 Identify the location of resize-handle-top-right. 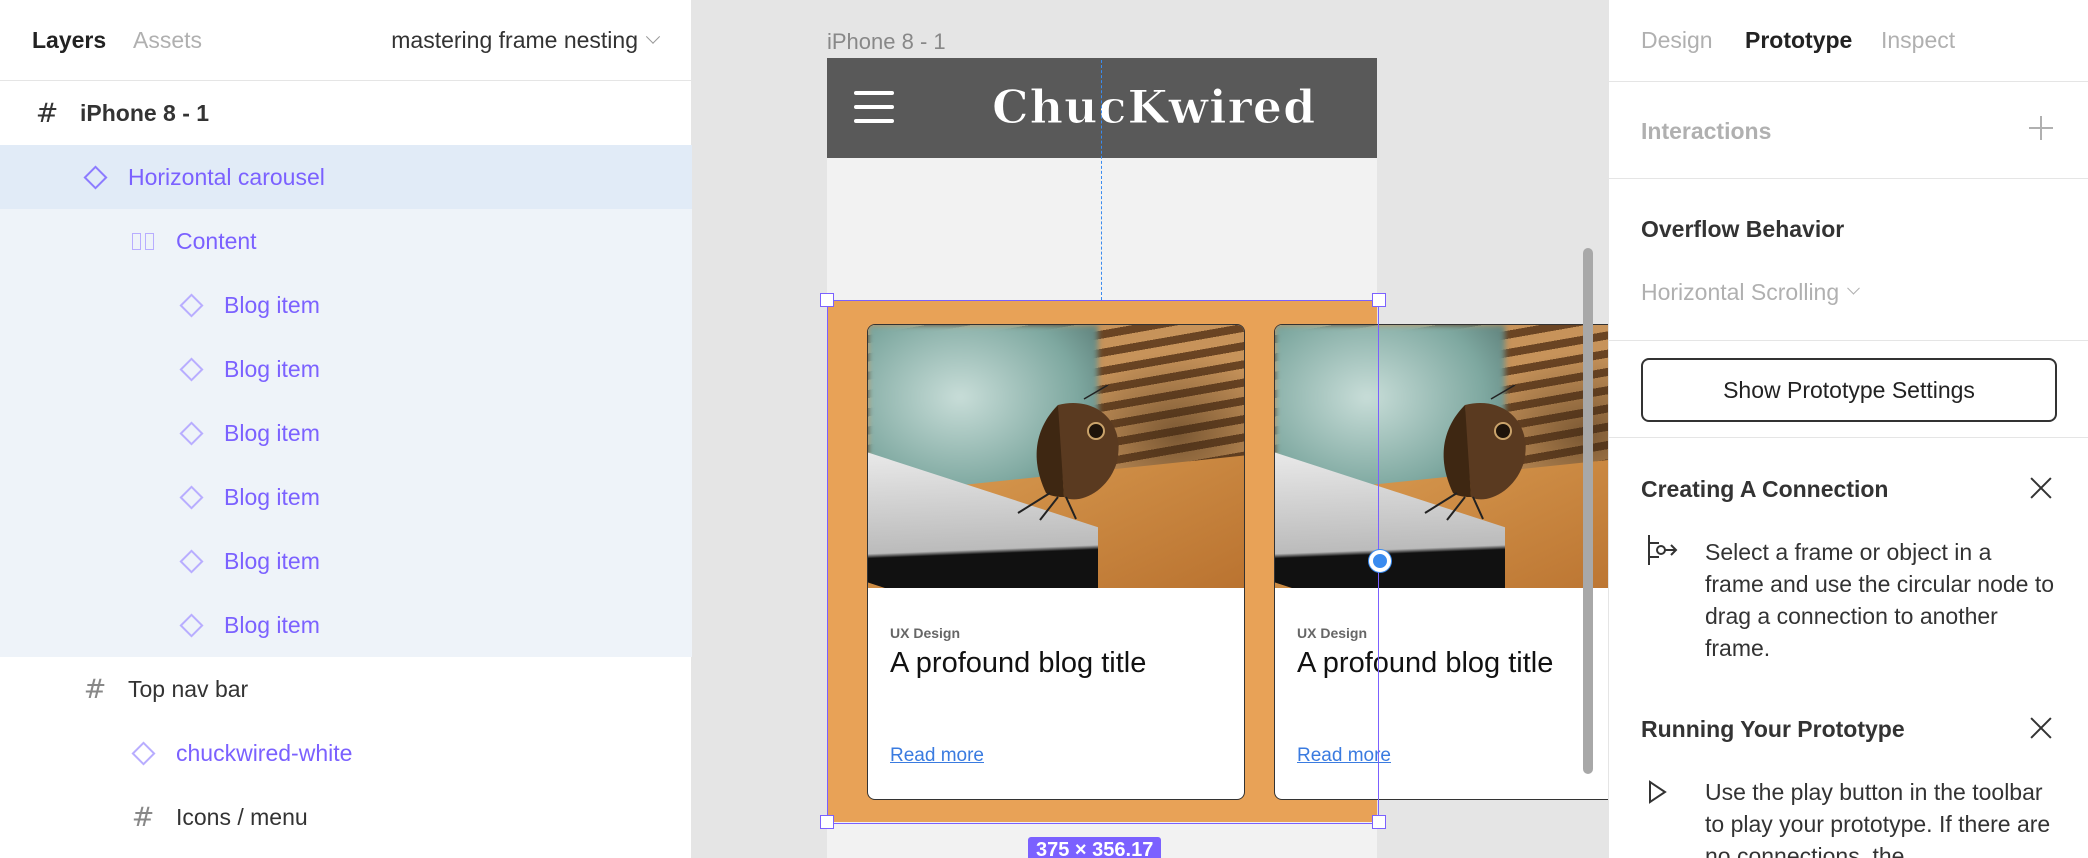
(1379, 300).